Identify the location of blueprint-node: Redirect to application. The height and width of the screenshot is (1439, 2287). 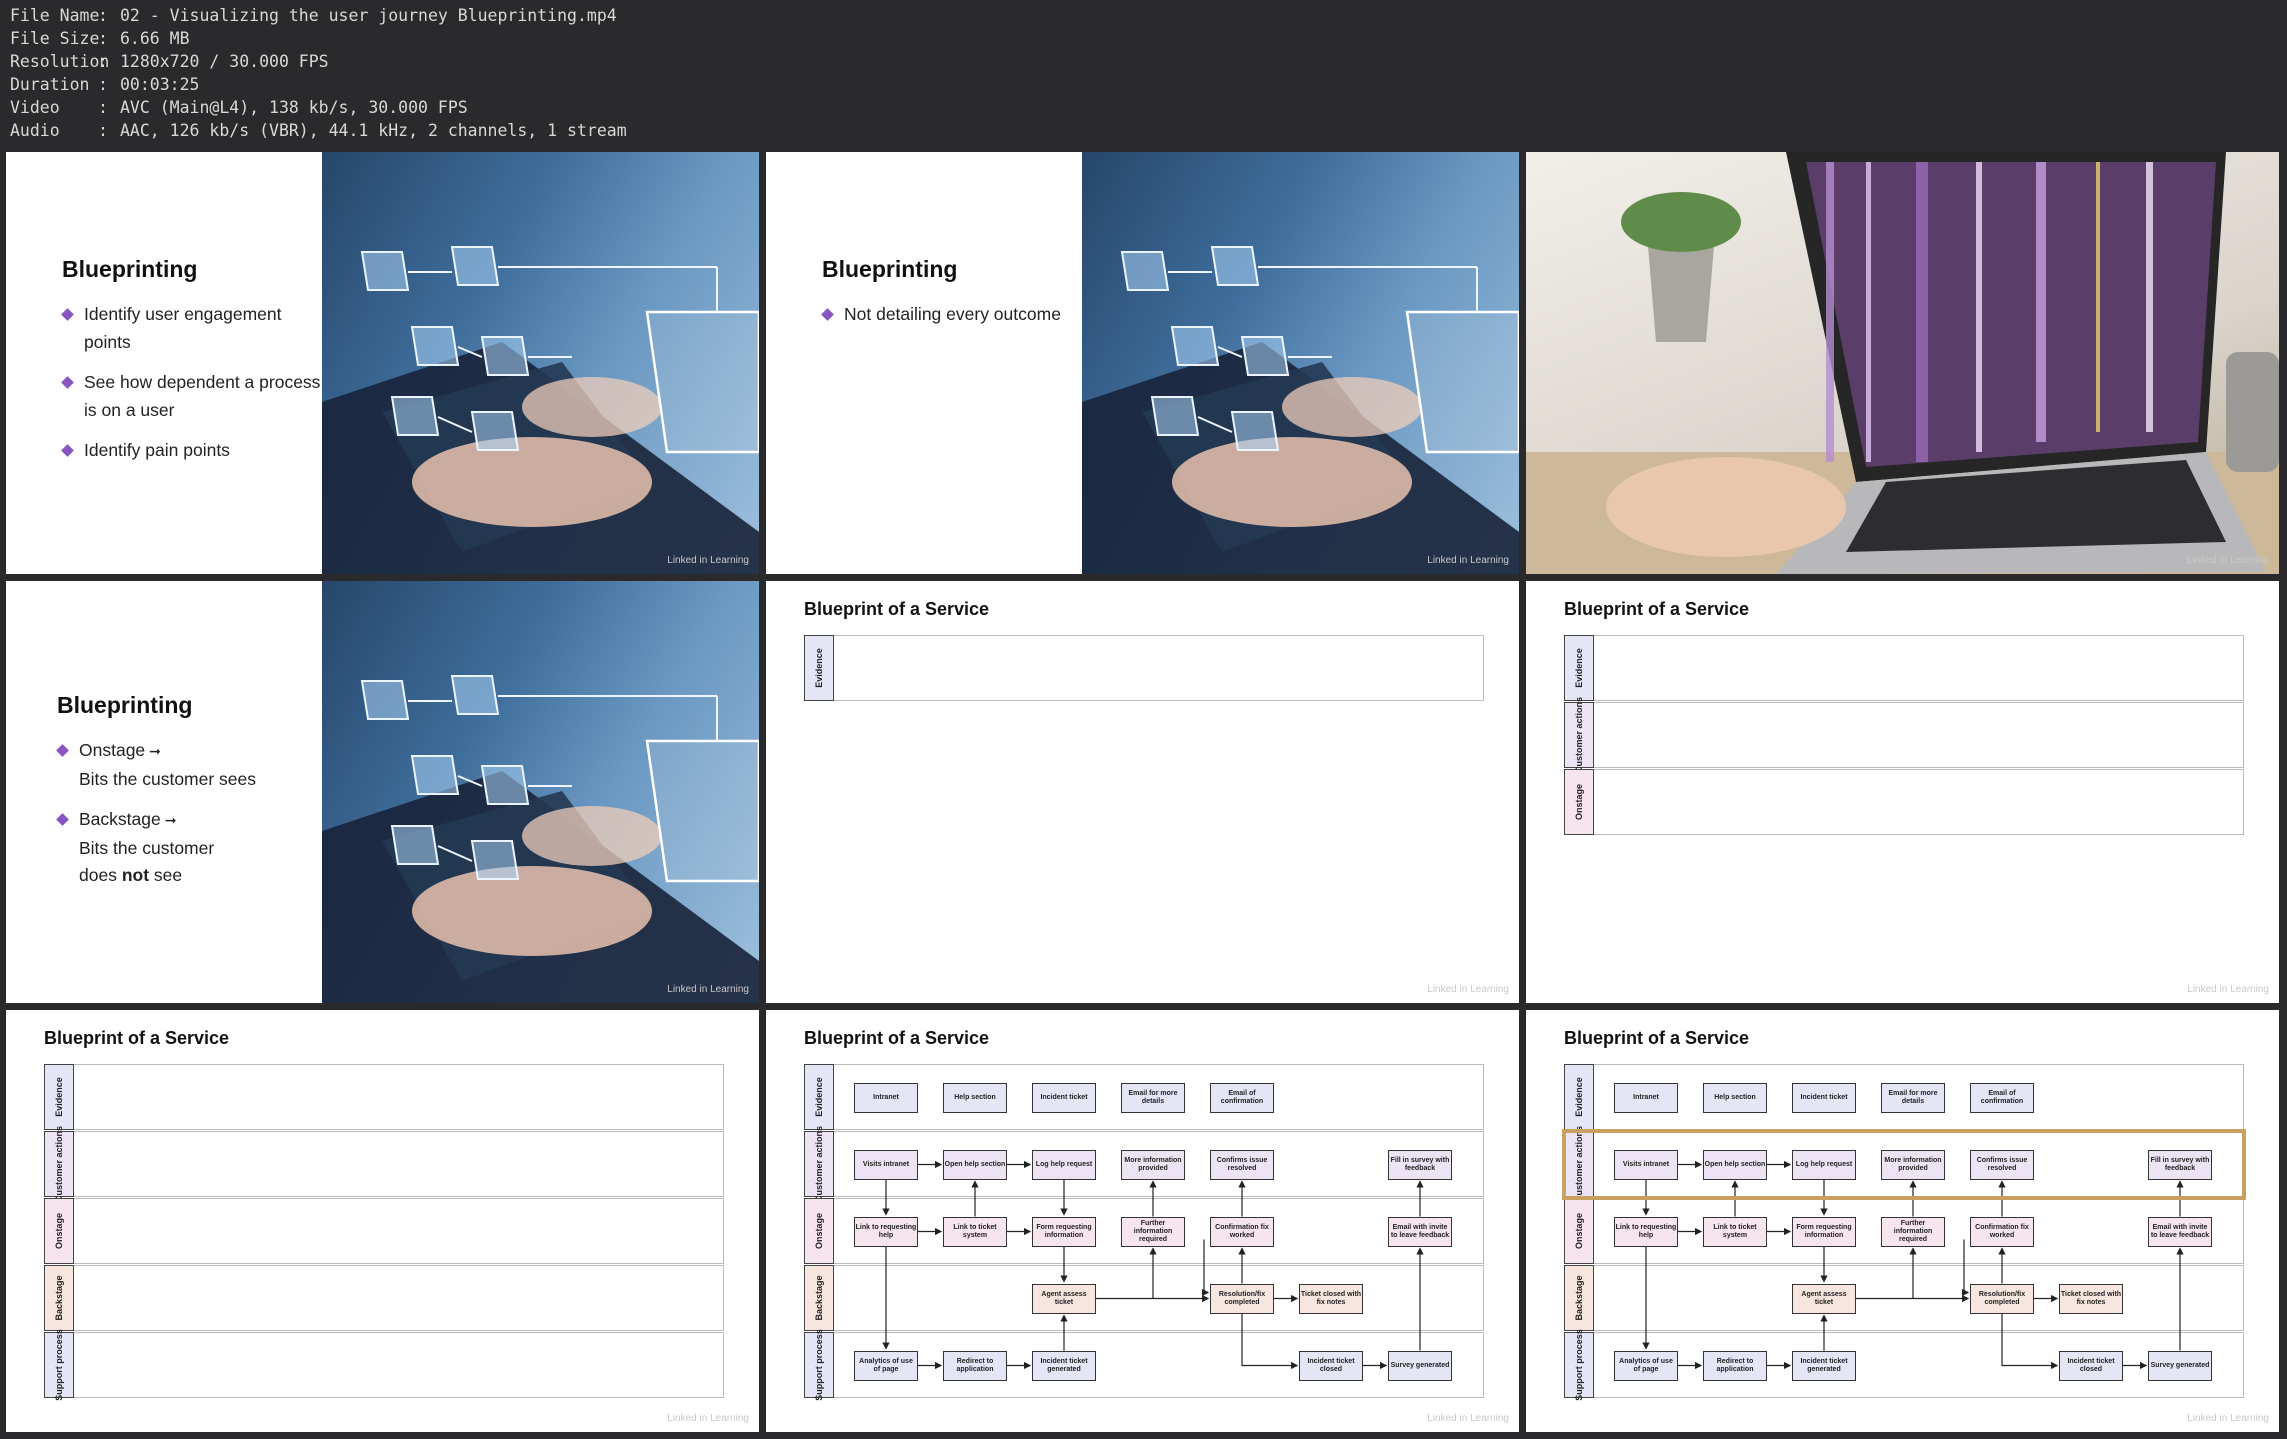
(975, 1365).